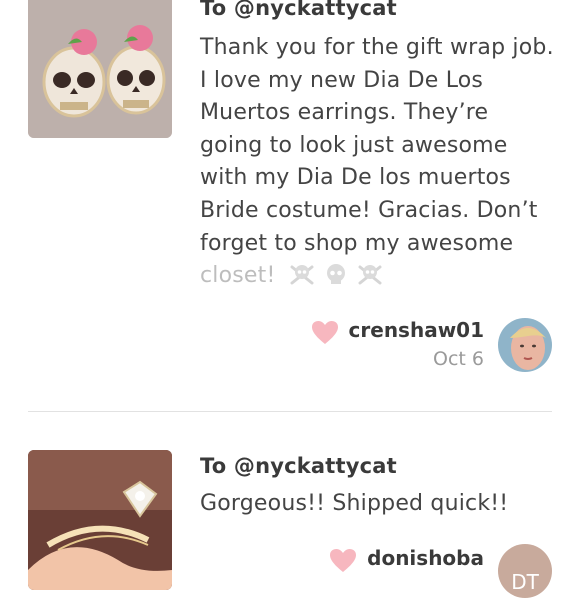 This screenshot has width=580, height=610. I want to click on review-text-line: Gorgeous!! Shipped quick!!, so click(354, 503).